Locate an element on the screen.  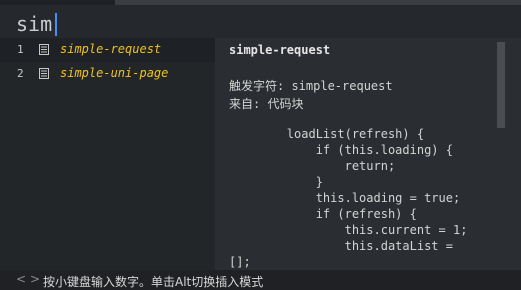
code-line: this.loading = true; is located at coordinates (345, 198).